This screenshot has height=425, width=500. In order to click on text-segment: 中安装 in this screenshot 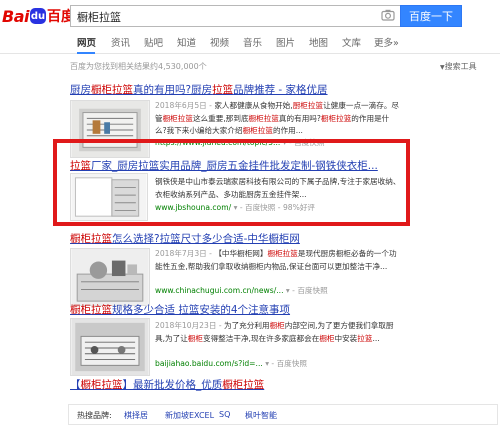, I will do `click(346, 338)`.